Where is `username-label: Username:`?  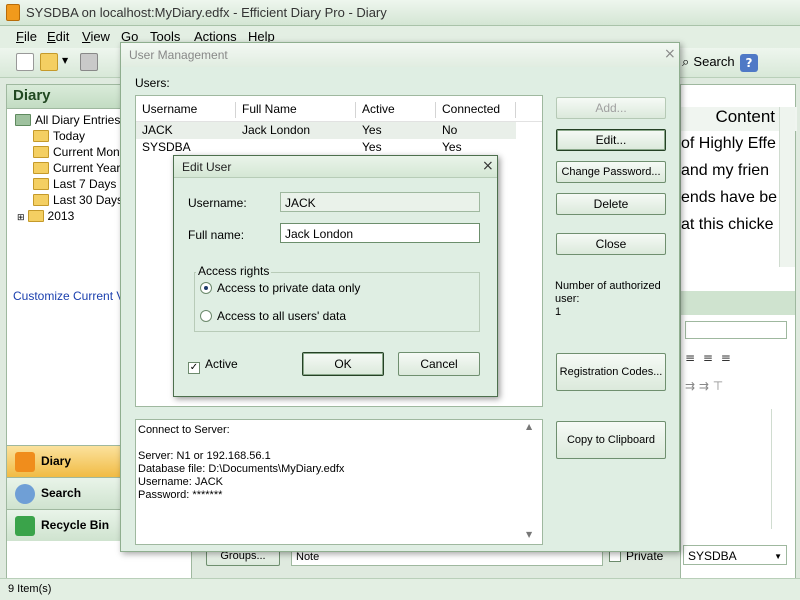 username-label: Username: is located at coordinates (217, 203).